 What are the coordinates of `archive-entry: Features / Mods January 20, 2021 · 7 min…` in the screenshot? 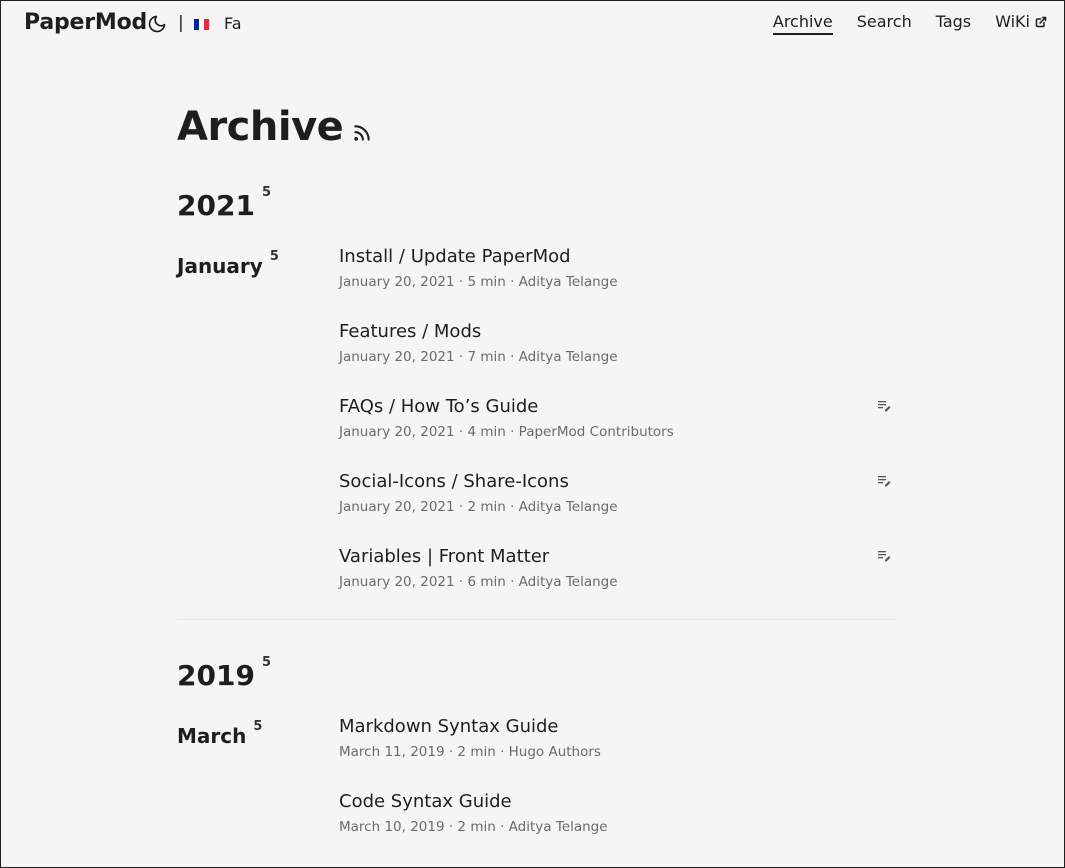 It's located at (618, 356).